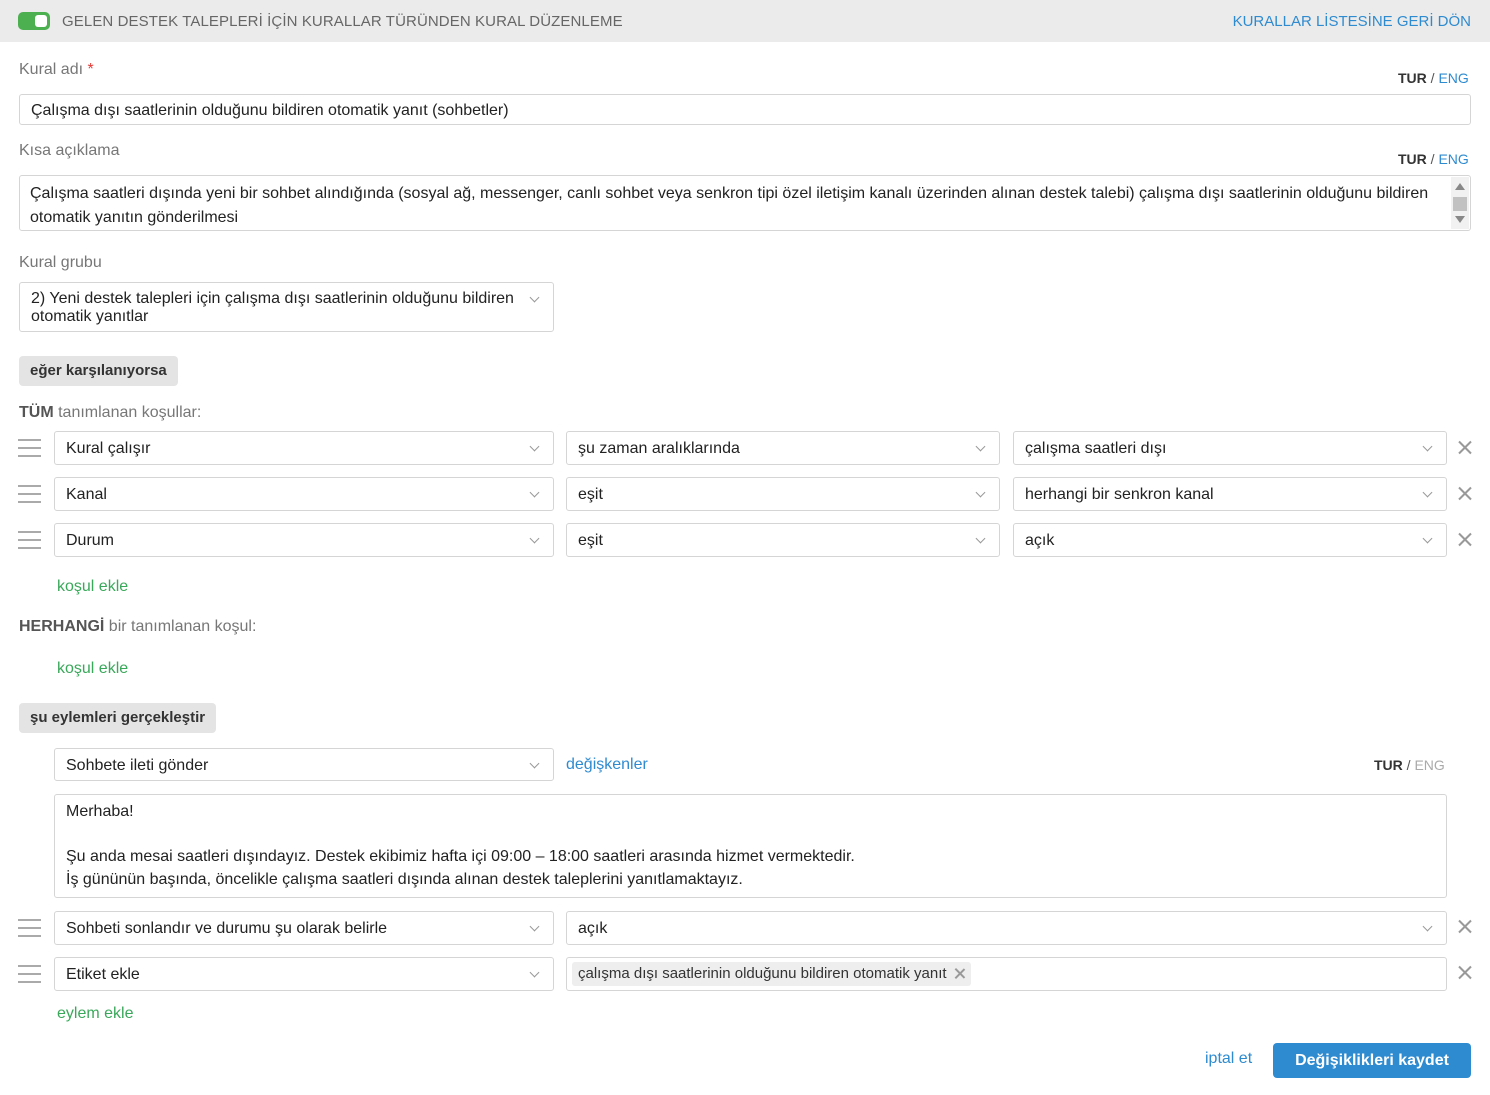 This screenshot has height=1095, width=1490. What do you see at coordinates (95, 1014) in the screenshot?
I see `add-action-link: eylem ekle` at bounding box center [95, 1014].